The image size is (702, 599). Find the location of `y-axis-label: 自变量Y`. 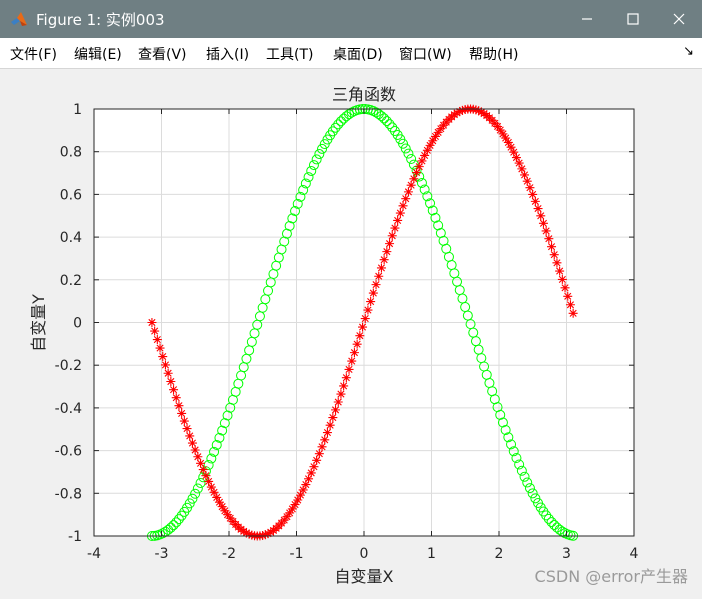

y-axis-label: 自变量Y is located at coordinates (38, 323).